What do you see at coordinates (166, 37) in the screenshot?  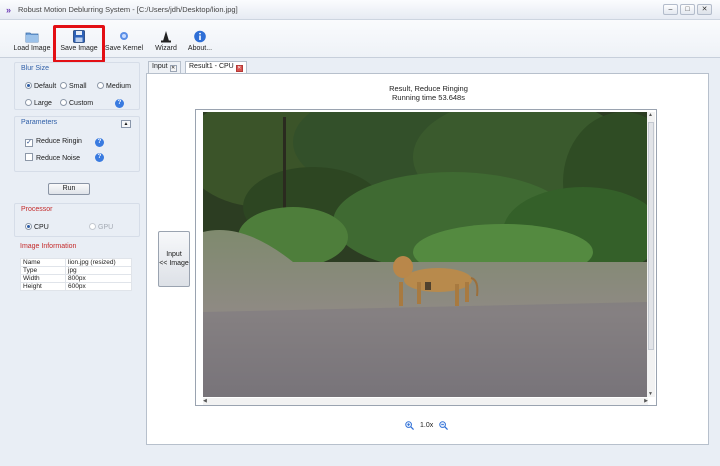 I see `wizard-hat-icon` at bounding box center [166, 37].